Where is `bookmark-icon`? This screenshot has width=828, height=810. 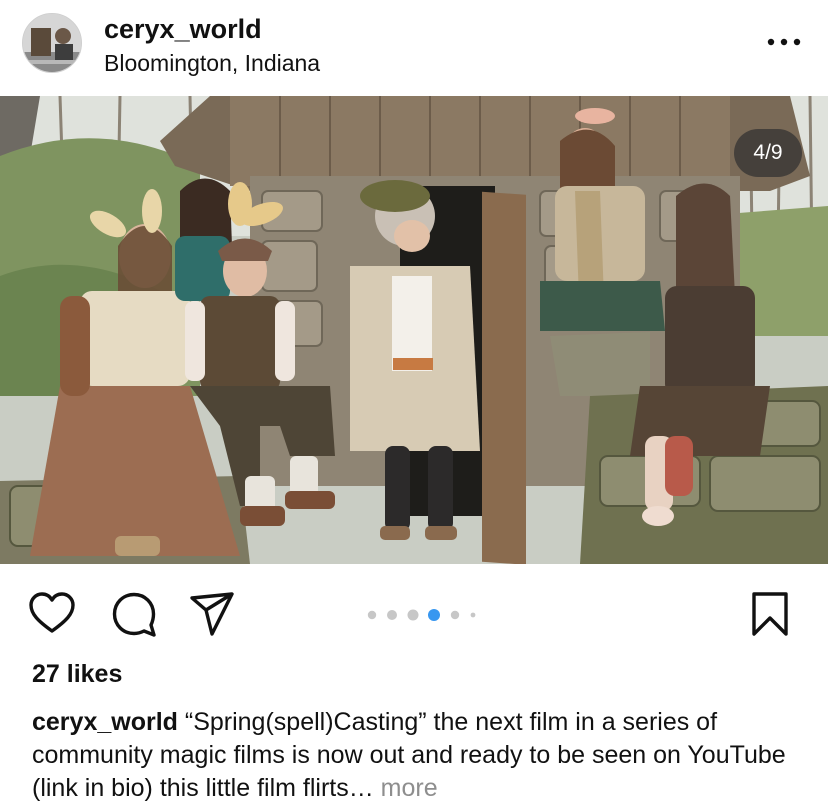
bookmark-icon is located at coordinates (770, 614).